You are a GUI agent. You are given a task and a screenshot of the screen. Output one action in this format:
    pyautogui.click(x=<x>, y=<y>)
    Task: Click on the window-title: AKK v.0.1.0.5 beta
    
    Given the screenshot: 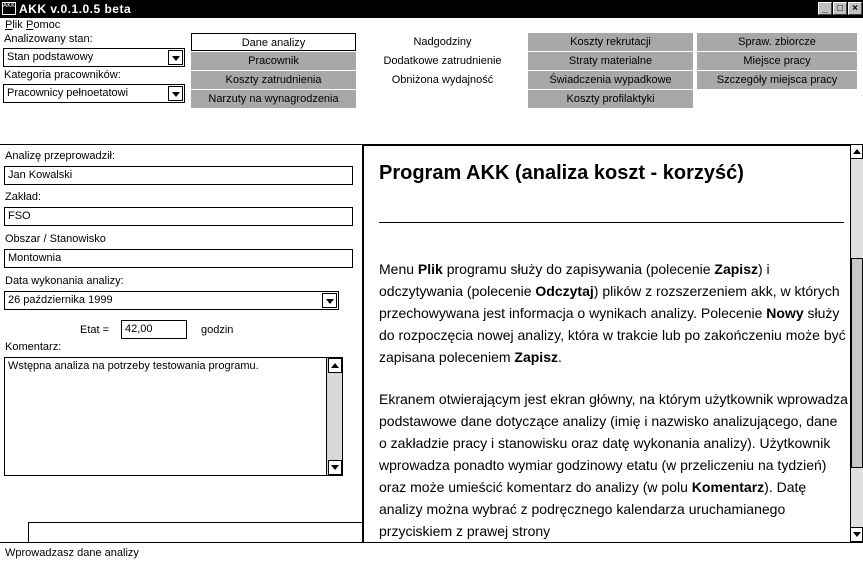 What is the action you would take?
    pyautogui.click(x=75, y=9)
    